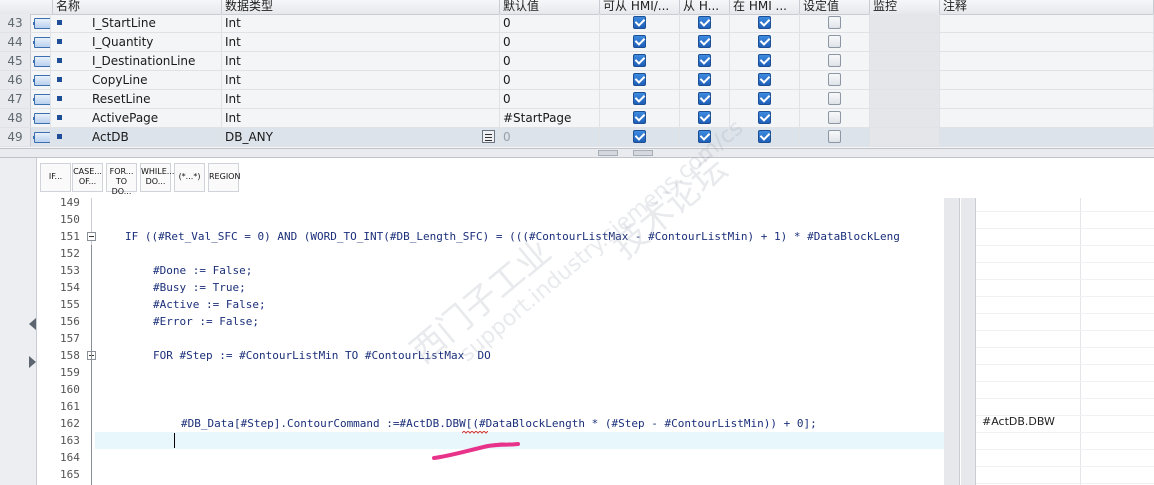  I want to click on variable-default-value: #StartPage, so click(550, 118).